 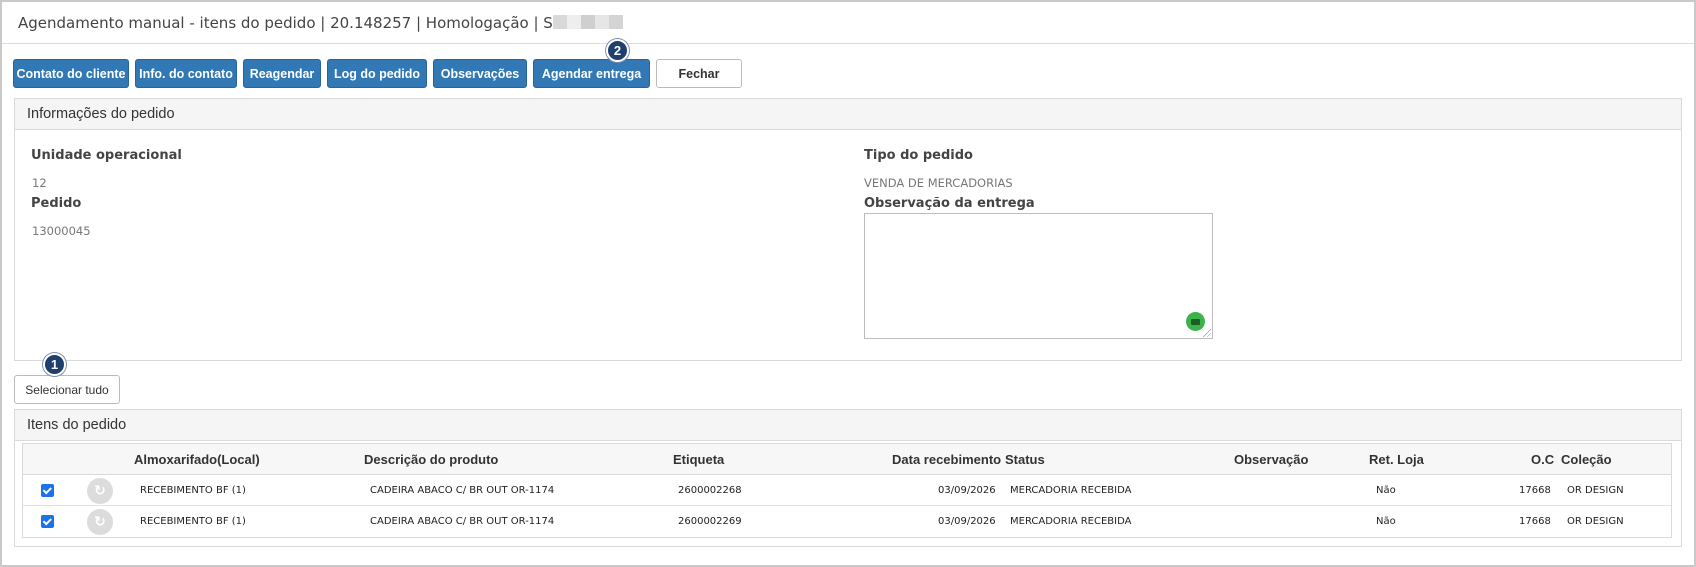 I want to click on observacoes-button: Observações, so click(x=480, y=73).